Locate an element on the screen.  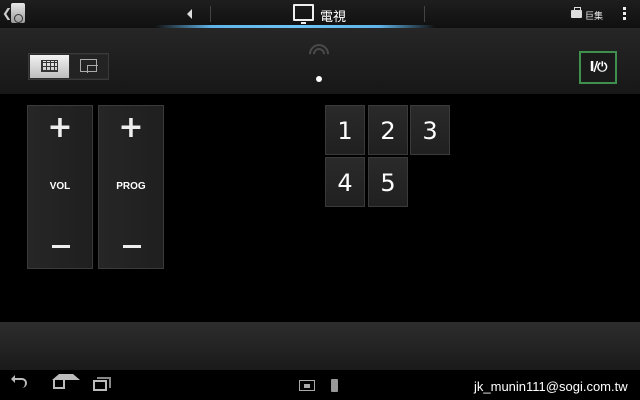
remote-app-icon is located at coordinates (18, 13).